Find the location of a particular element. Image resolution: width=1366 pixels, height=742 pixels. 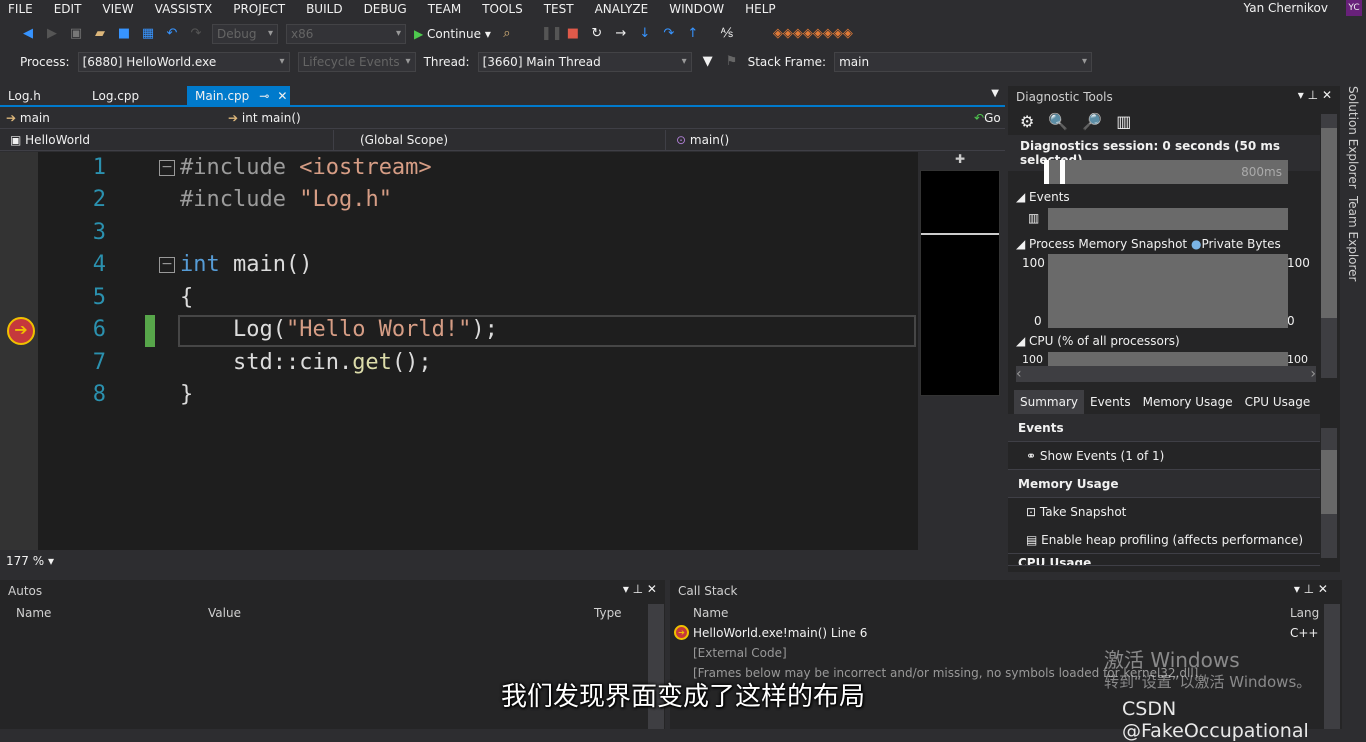

cpu-section: ◢ CPU (% of all processors) is located at coordinates (1098, 341).